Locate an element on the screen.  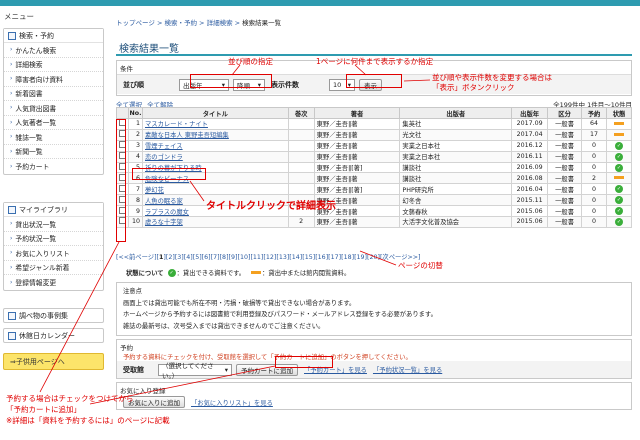
pager-page: 18 is located at coordinates (348, 257).